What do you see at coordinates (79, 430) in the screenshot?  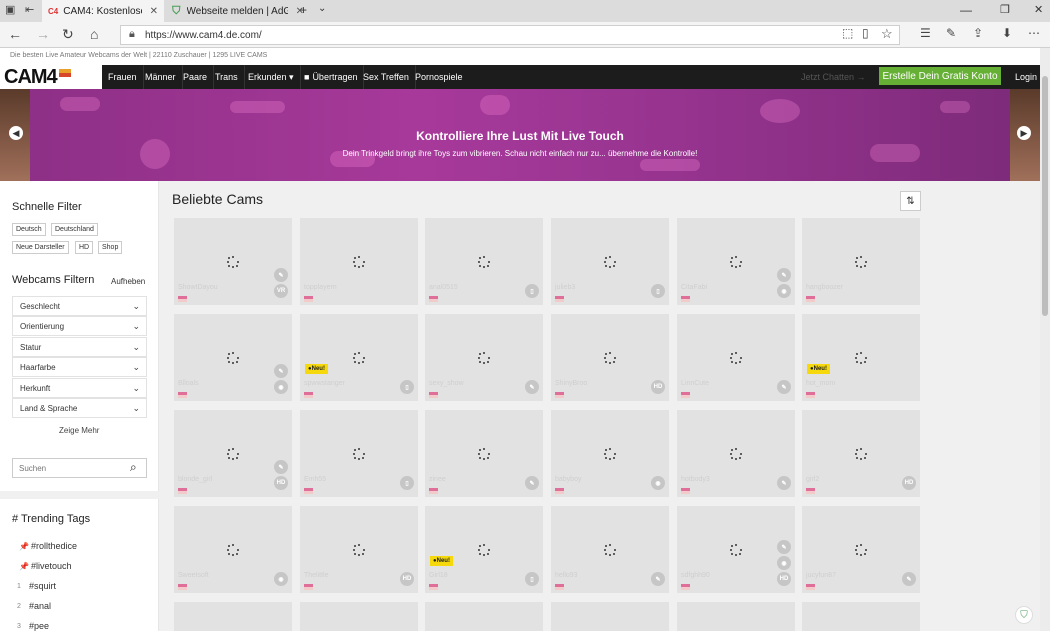 I see `show-more-link: Zeige Mehr` at bounding box center [79, 430].